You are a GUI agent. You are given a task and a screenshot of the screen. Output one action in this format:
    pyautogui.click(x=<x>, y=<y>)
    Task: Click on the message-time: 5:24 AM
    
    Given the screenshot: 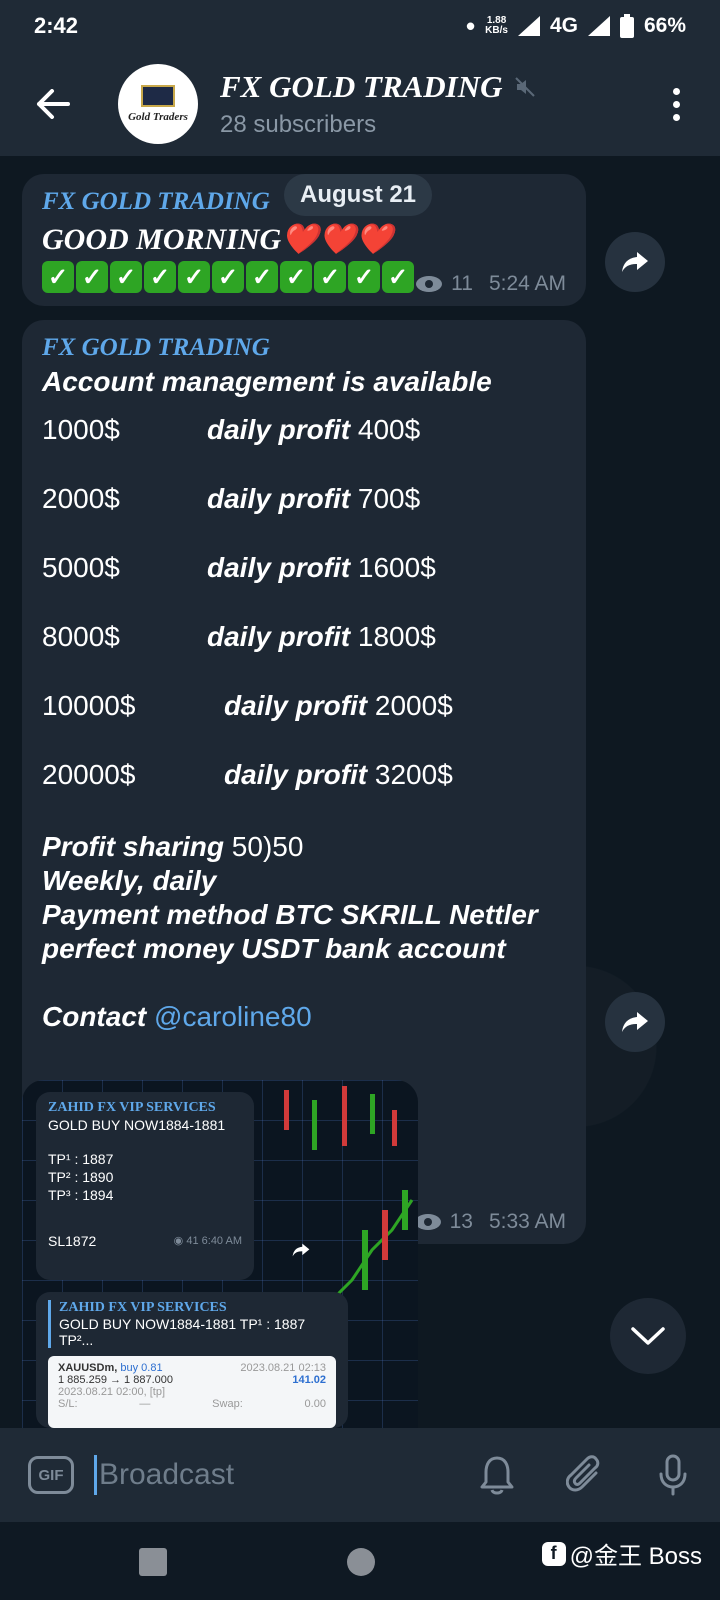 What is the action you would take?
    pyautogui.click(x=527, y=283)
    